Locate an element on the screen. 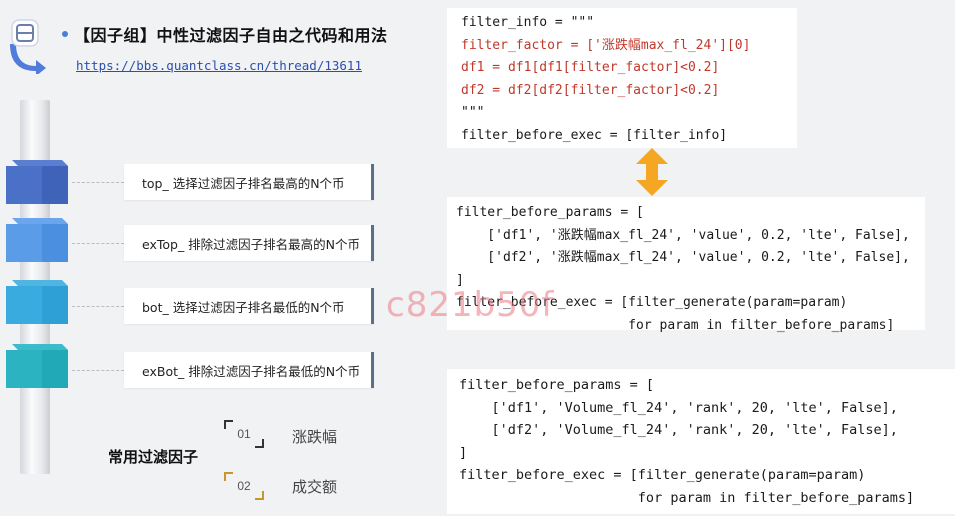  filter-number-badge: 02 is located at coordinates (244, 486).